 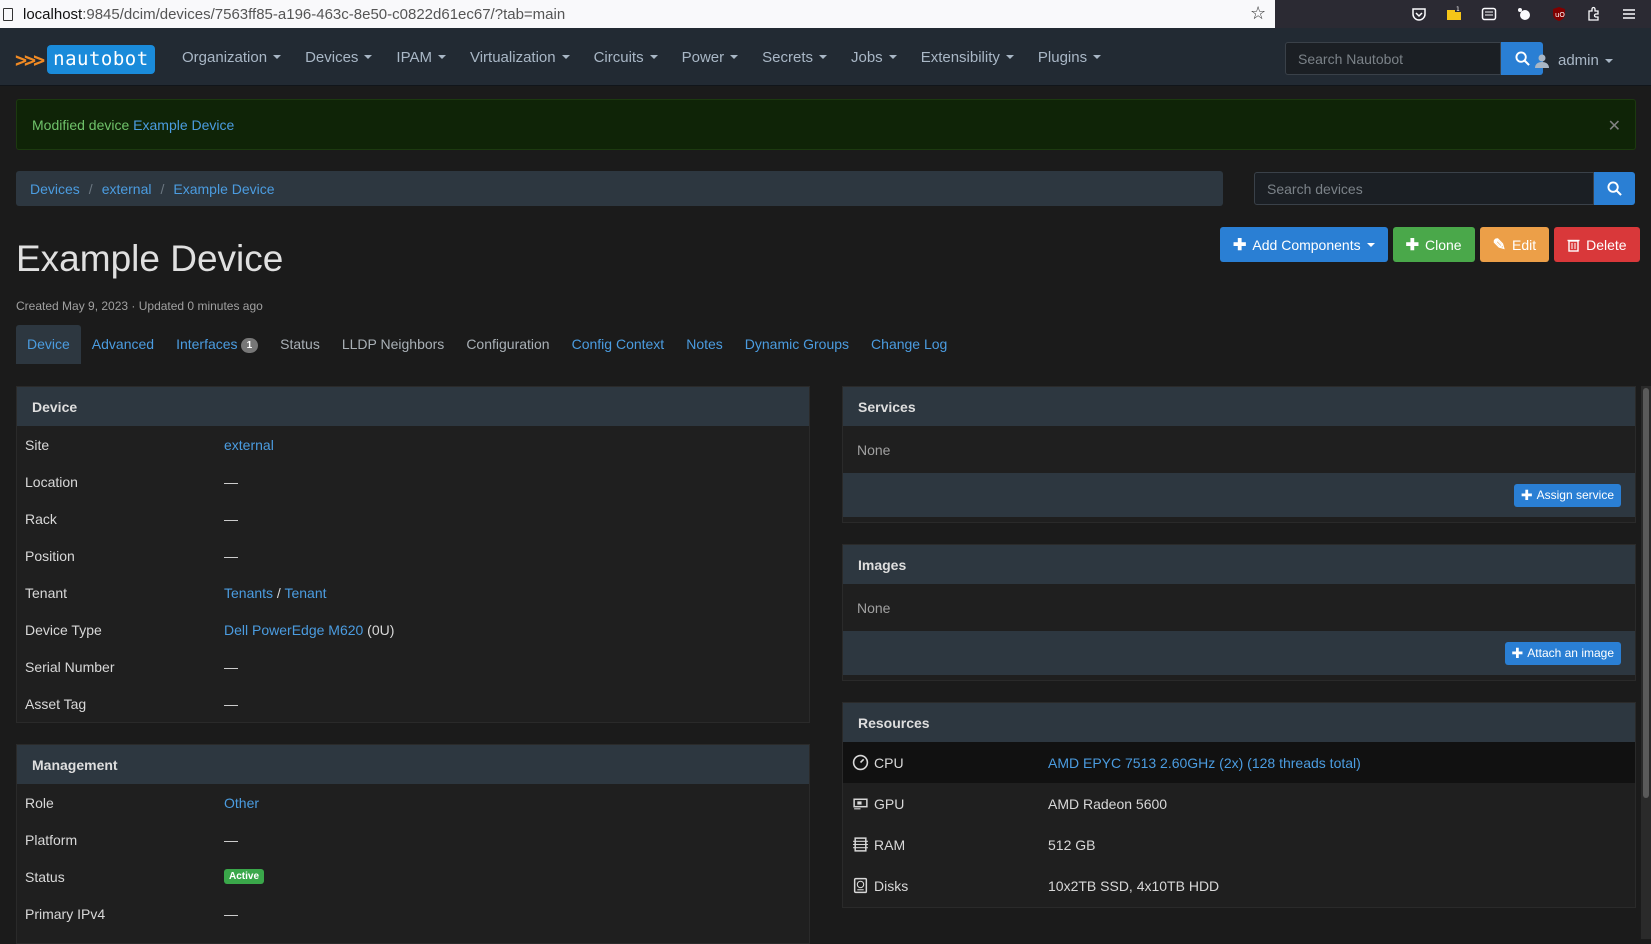 What do you see at coordinates (131, 518) in the screenshot?
I see `rack-row: Rack —` at bounding box center [131, 518].